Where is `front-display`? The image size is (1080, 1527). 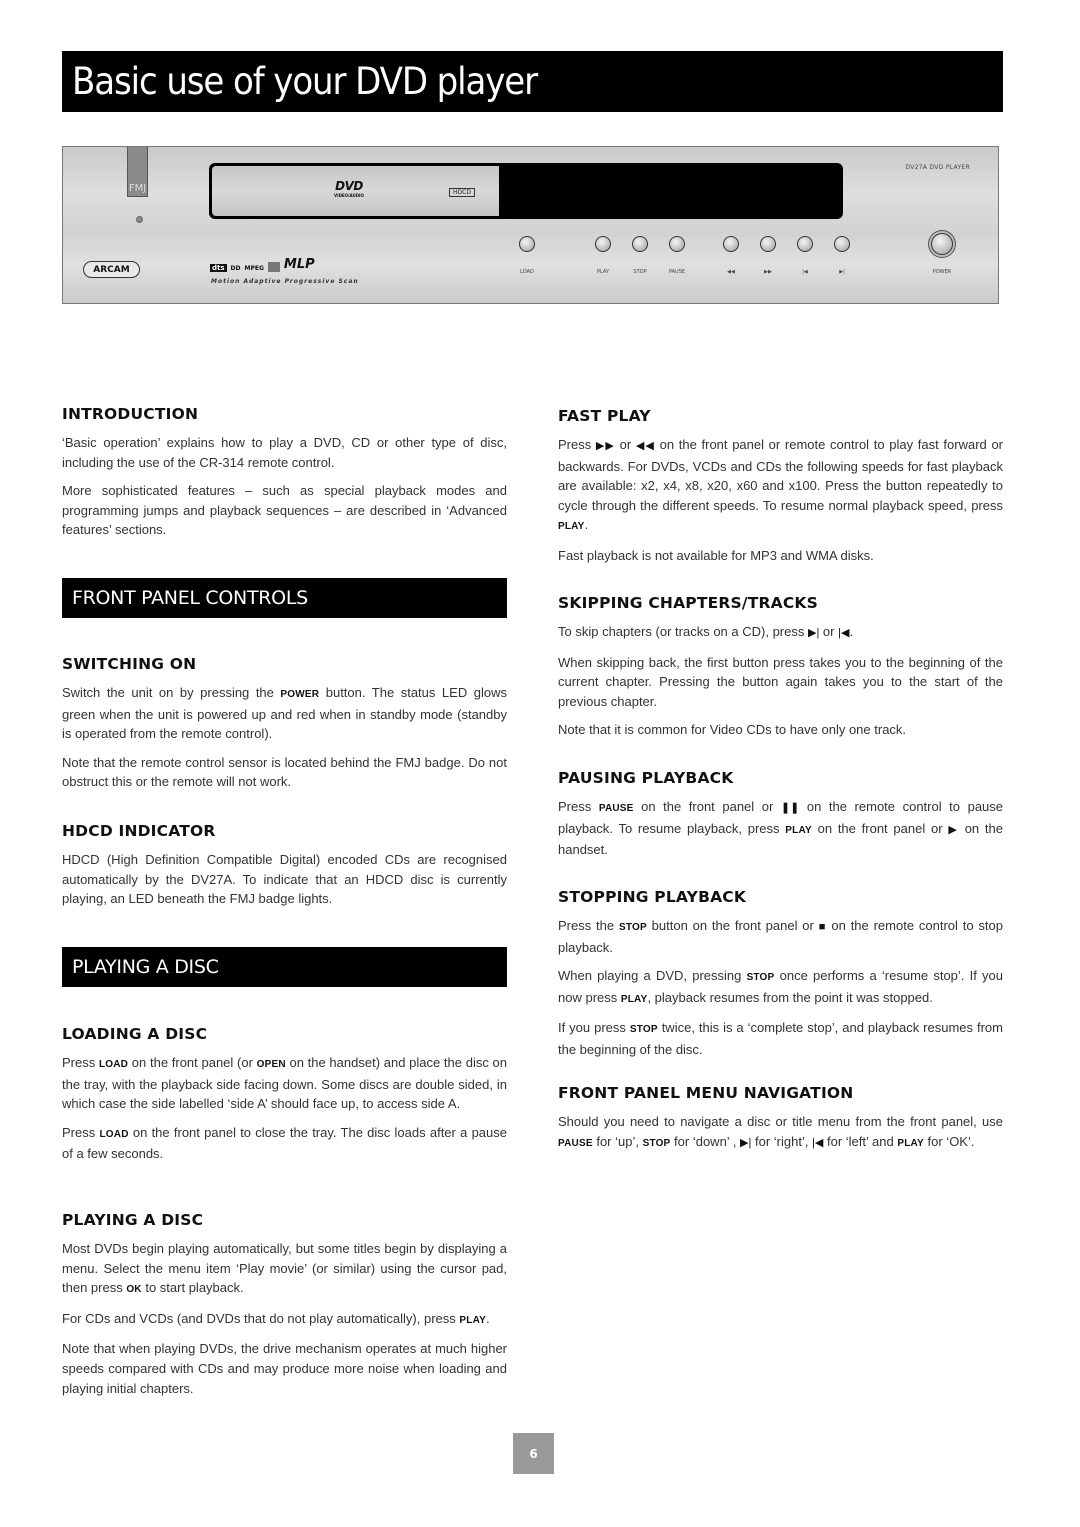
front-display is located at coordinates (671, 191).